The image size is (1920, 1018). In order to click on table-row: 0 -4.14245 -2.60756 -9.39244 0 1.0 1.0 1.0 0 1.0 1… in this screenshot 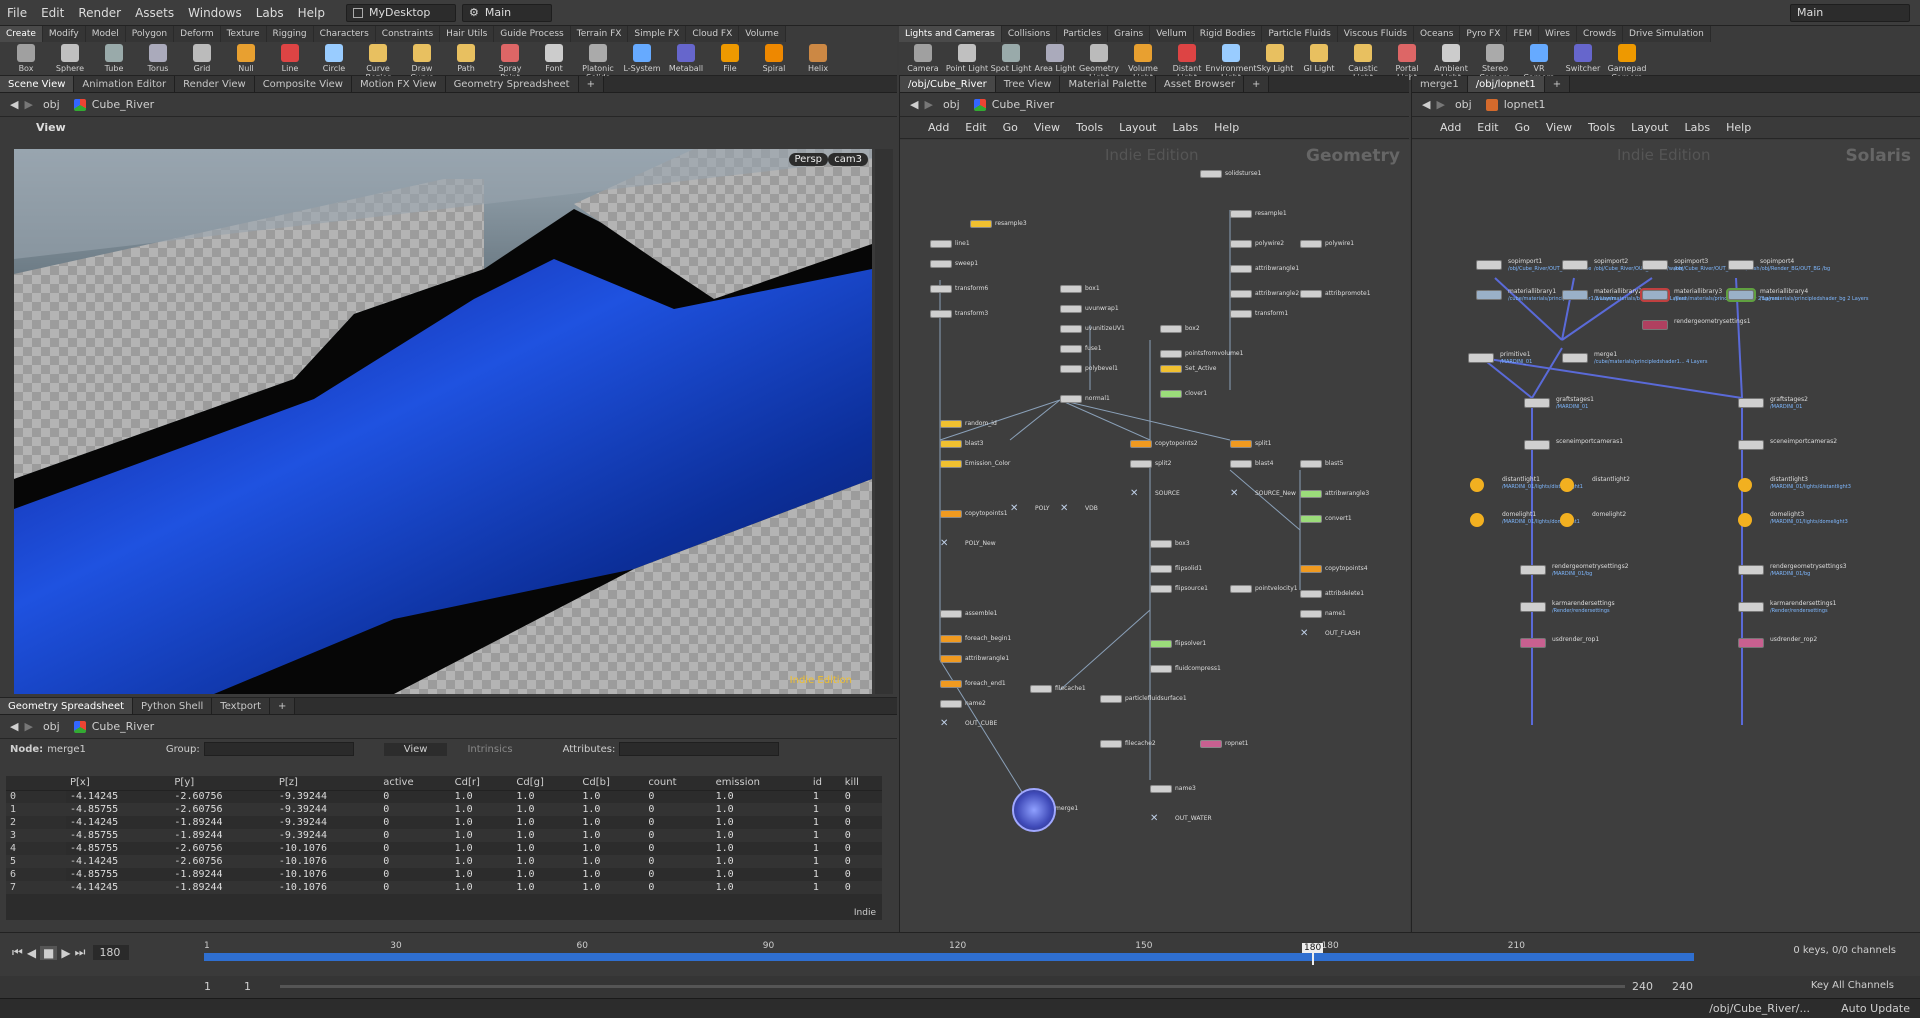, I will do `click(444, 796)`.